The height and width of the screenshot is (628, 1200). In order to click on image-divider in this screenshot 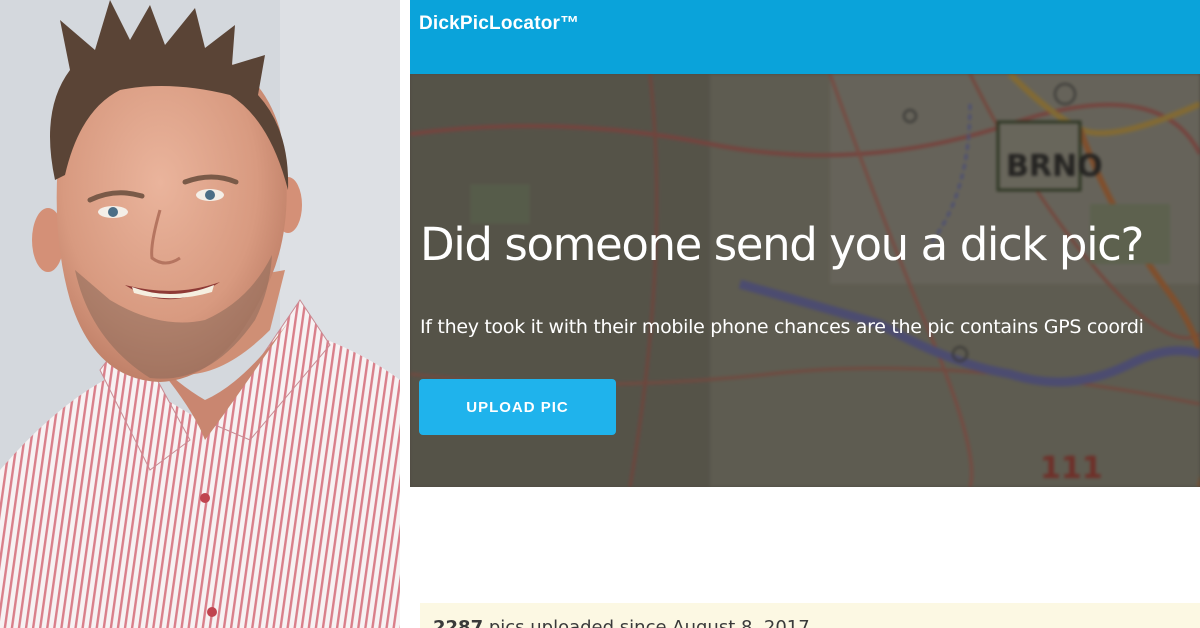, I will do `click(405, 314)`.